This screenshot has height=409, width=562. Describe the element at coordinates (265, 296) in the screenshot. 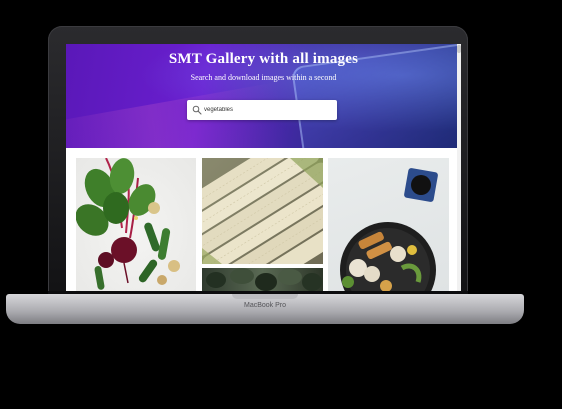

I see `laptop-notch` at that location.